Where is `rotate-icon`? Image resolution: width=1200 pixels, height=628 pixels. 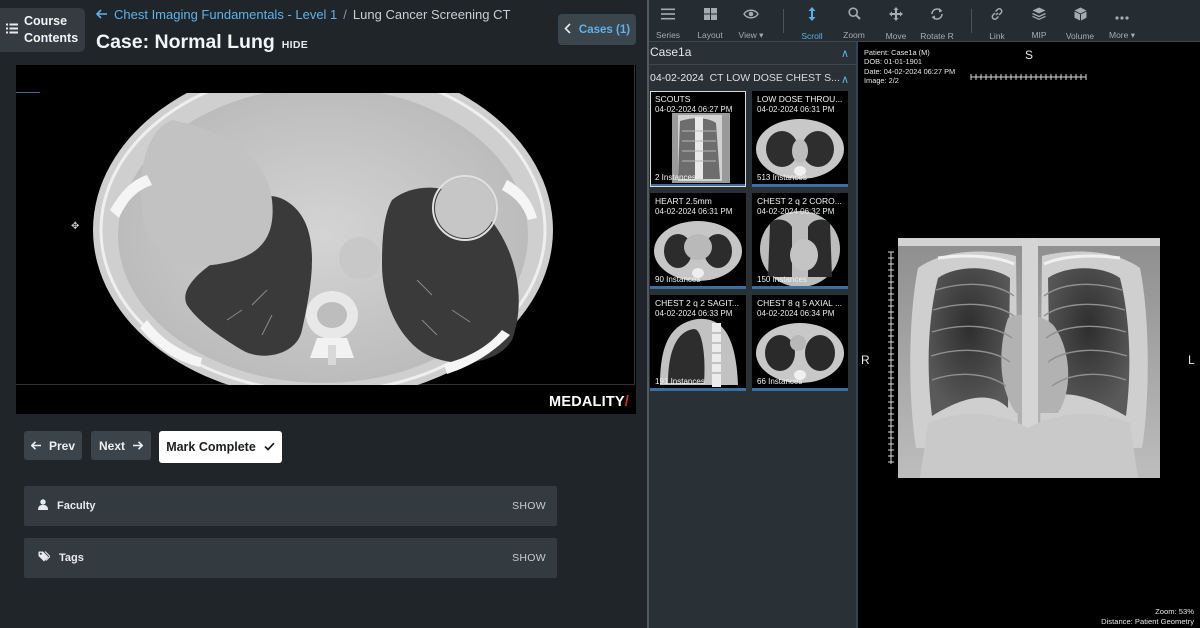
rotate-icon is located at coordinates (937, 16).